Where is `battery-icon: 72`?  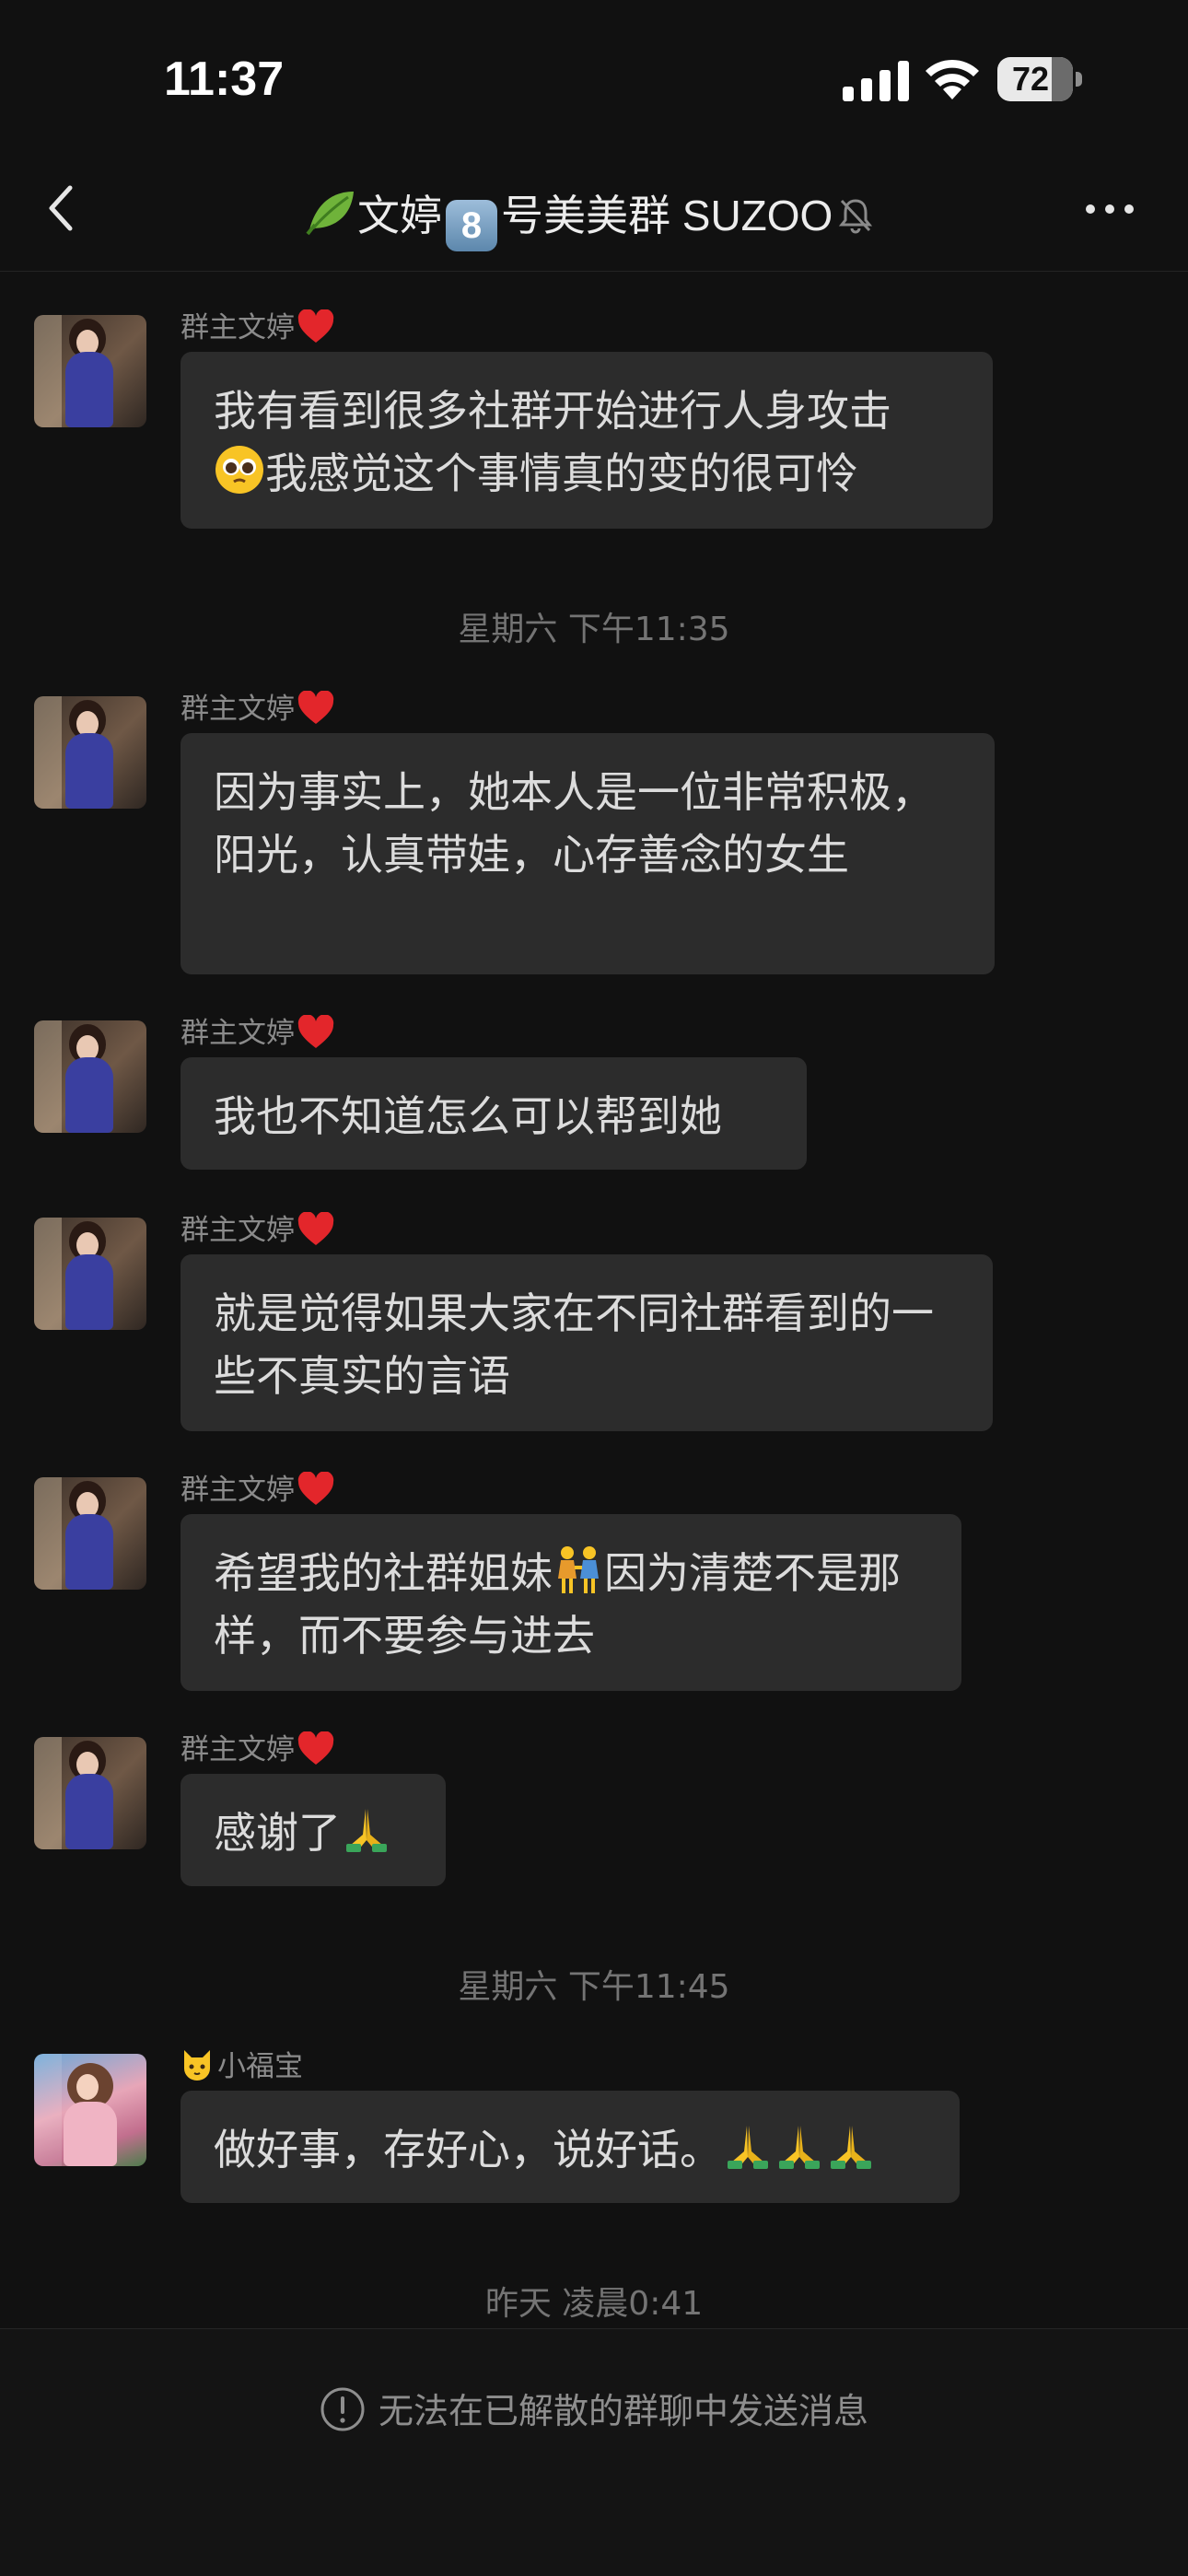
battery-icon: 72 is located at coordinates (1039, 79).